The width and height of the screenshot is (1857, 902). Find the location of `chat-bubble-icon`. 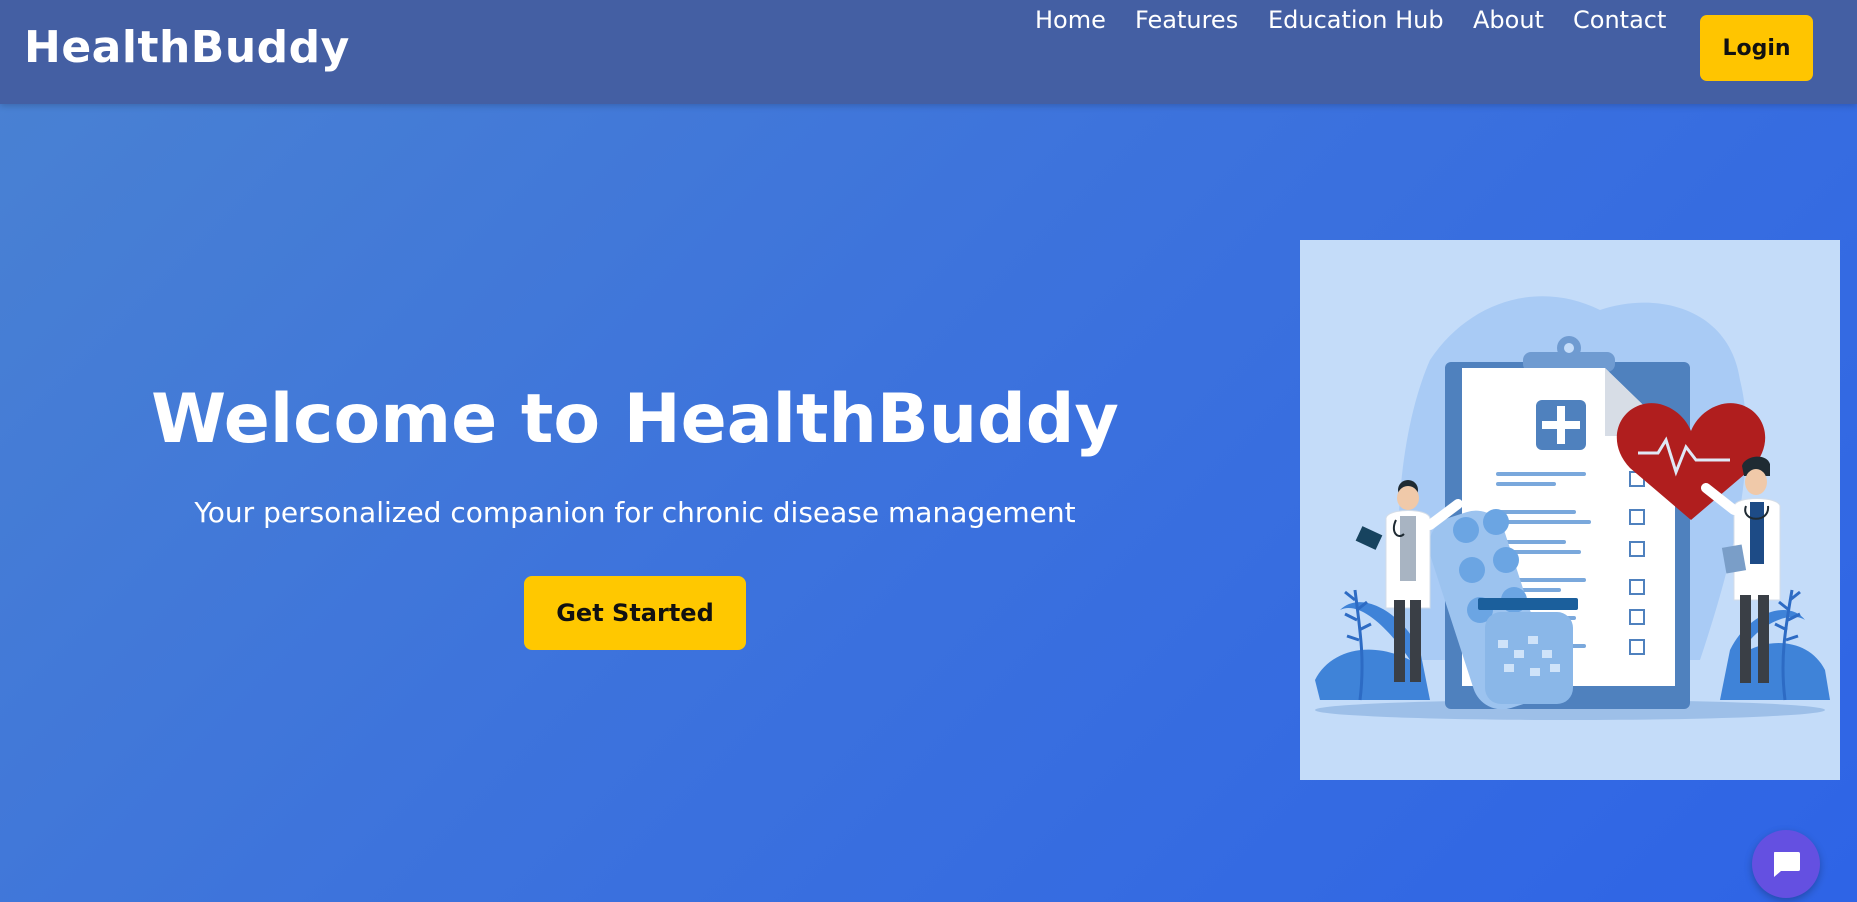

chat-bubble-icon is located at coordinates (1787, 864).